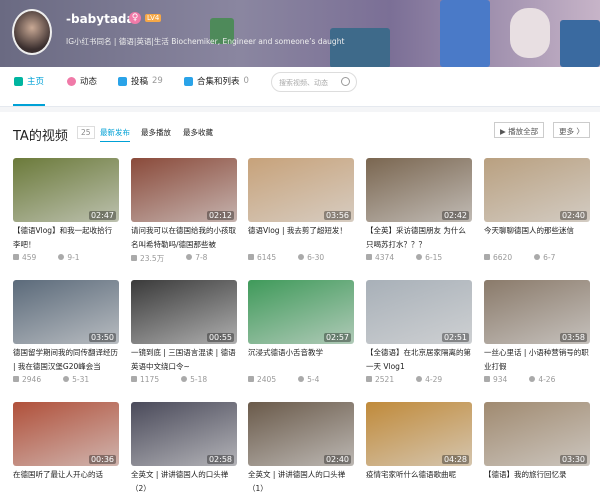 The image size is (600, 503). I want to click on video-title: 沉浸式德语小舌音教学, so click(301, 360).